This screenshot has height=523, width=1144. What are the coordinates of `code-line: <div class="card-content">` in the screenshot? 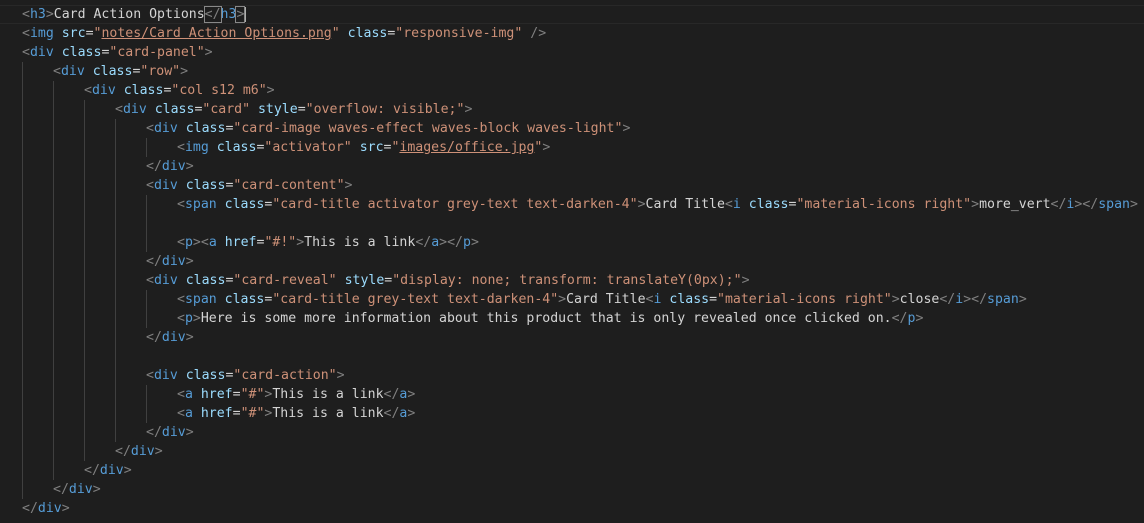 It's located at (249, 185).